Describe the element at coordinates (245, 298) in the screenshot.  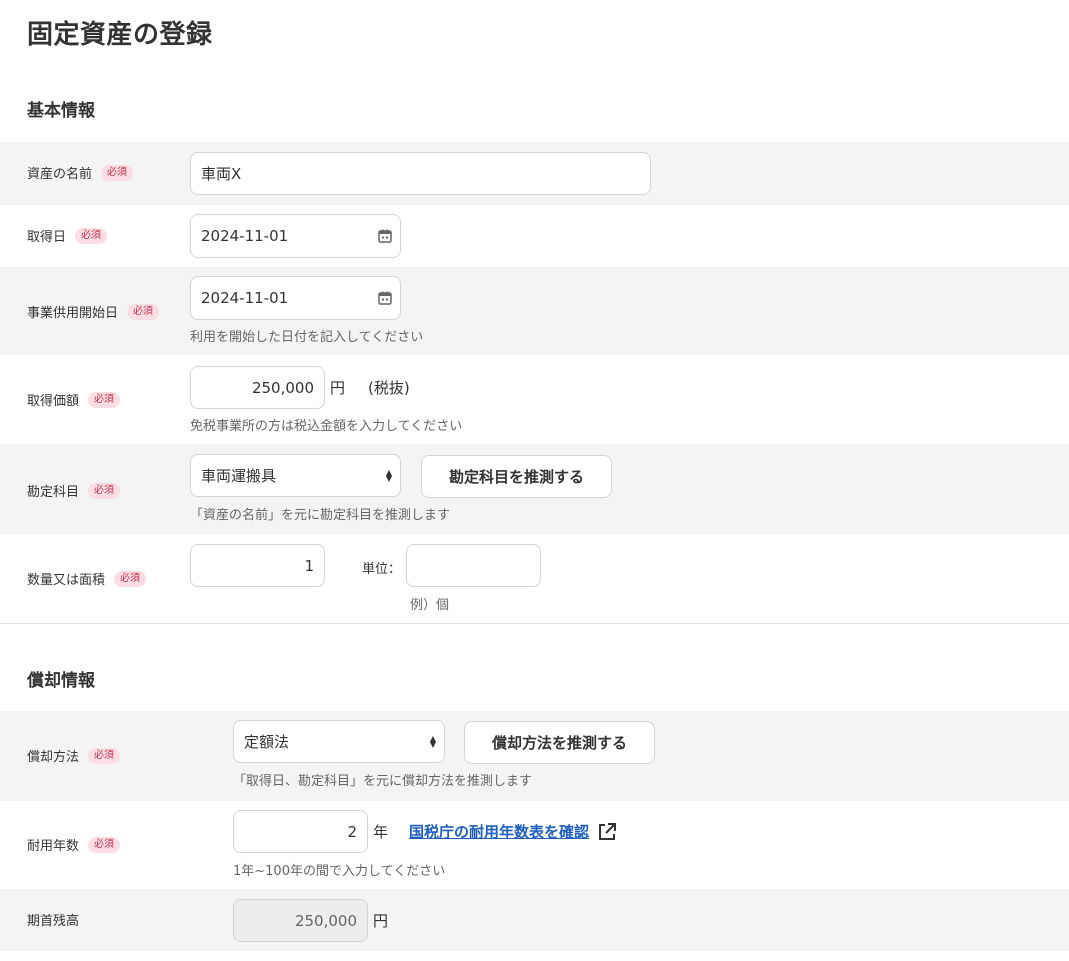
I see `service-start-date-value: 2024-11-01` at that location.